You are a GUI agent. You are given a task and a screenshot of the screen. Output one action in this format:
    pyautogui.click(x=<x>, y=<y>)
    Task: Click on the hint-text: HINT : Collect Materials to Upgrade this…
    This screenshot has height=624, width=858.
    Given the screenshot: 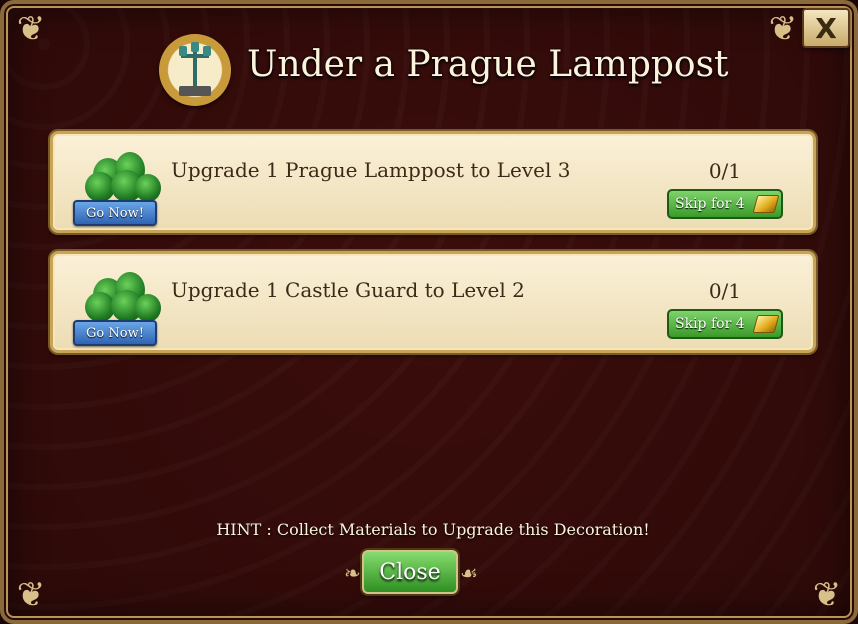 What is the action you would take?
    pyautogui.click(x=433, y=529)
    